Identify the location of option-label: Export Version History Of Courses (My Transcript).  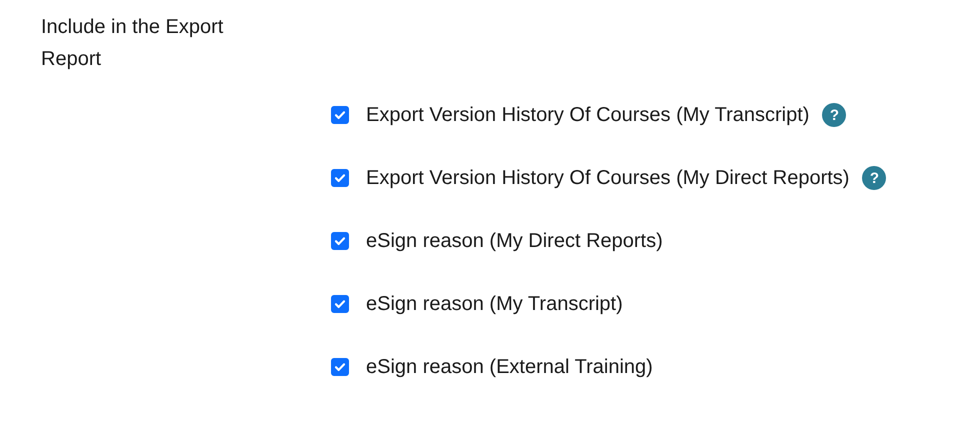
(588, 115).